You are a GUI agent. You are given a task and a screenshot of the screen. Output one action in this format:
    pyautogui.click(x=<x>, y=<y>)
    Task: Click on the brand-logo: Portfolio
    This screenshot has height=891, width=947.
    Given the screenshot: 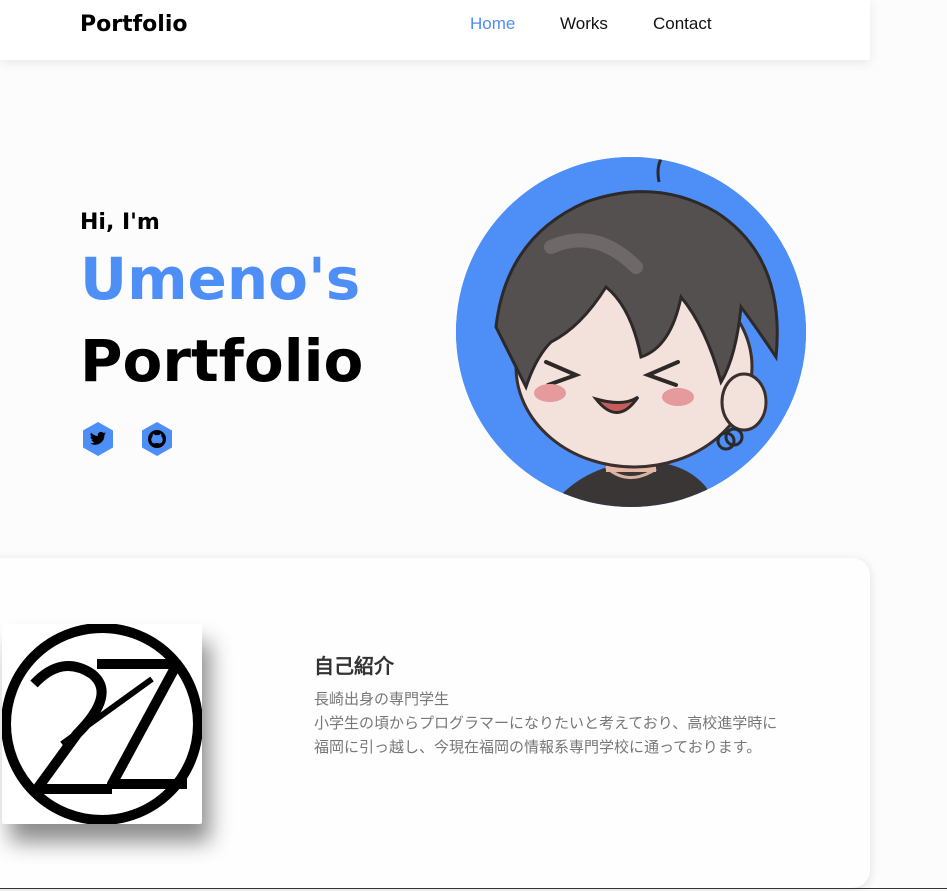 What is the action you would take?
    pyautogui.click(x=134, y=25)
    